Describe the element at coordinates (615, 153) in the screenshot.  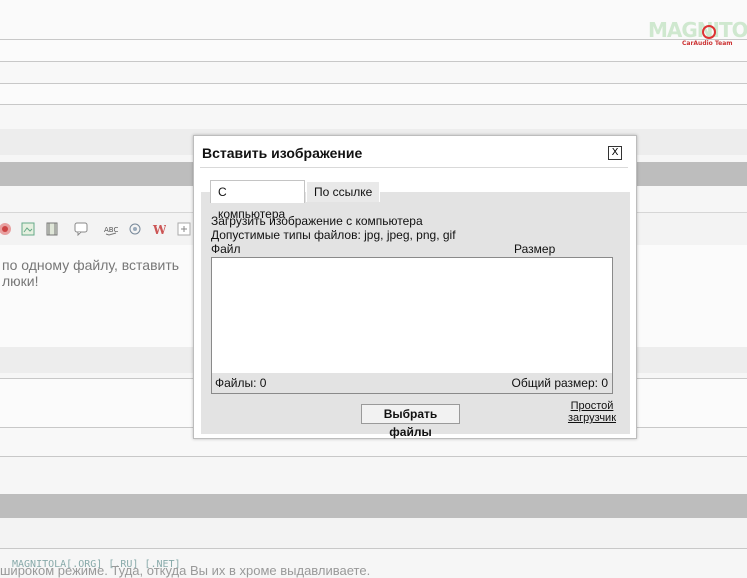
I see `close-button: X` at that location.